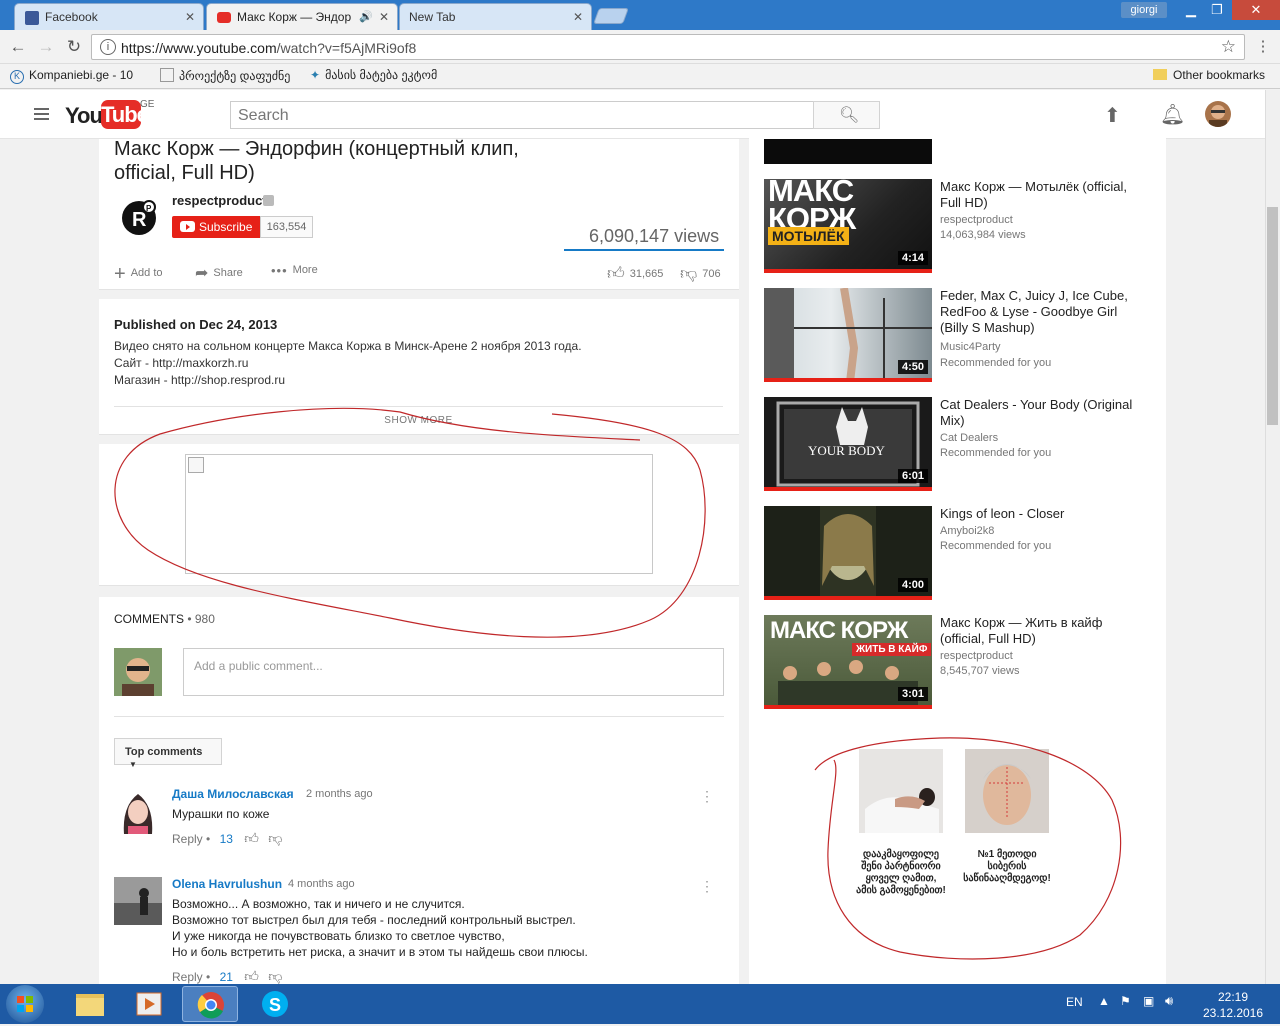 The width and height of the screenshot is (1280, 1026). I want to click on search-icon: 🔍︎, so click(849, 115).